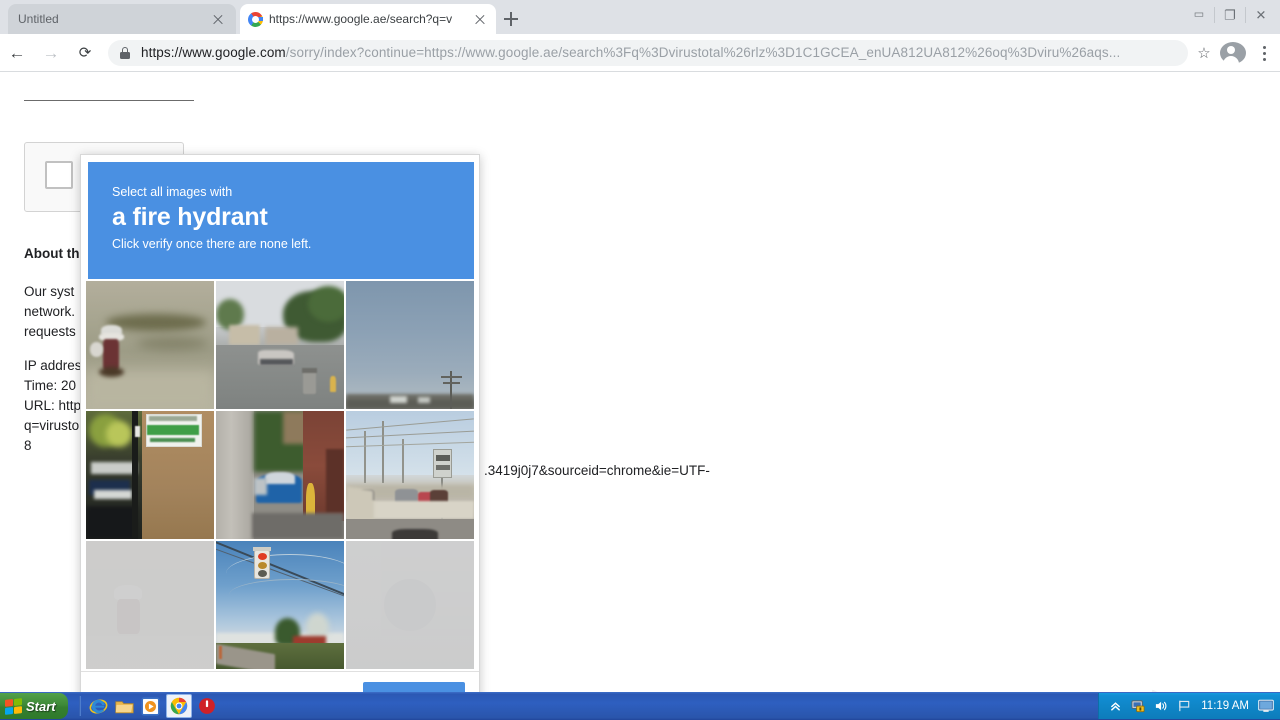 Image resolution: width=1280 pixels, height=720 pixels. Describe the element at coordinates (126, 52) in the screenshot. I see `lock-icon` at that location.